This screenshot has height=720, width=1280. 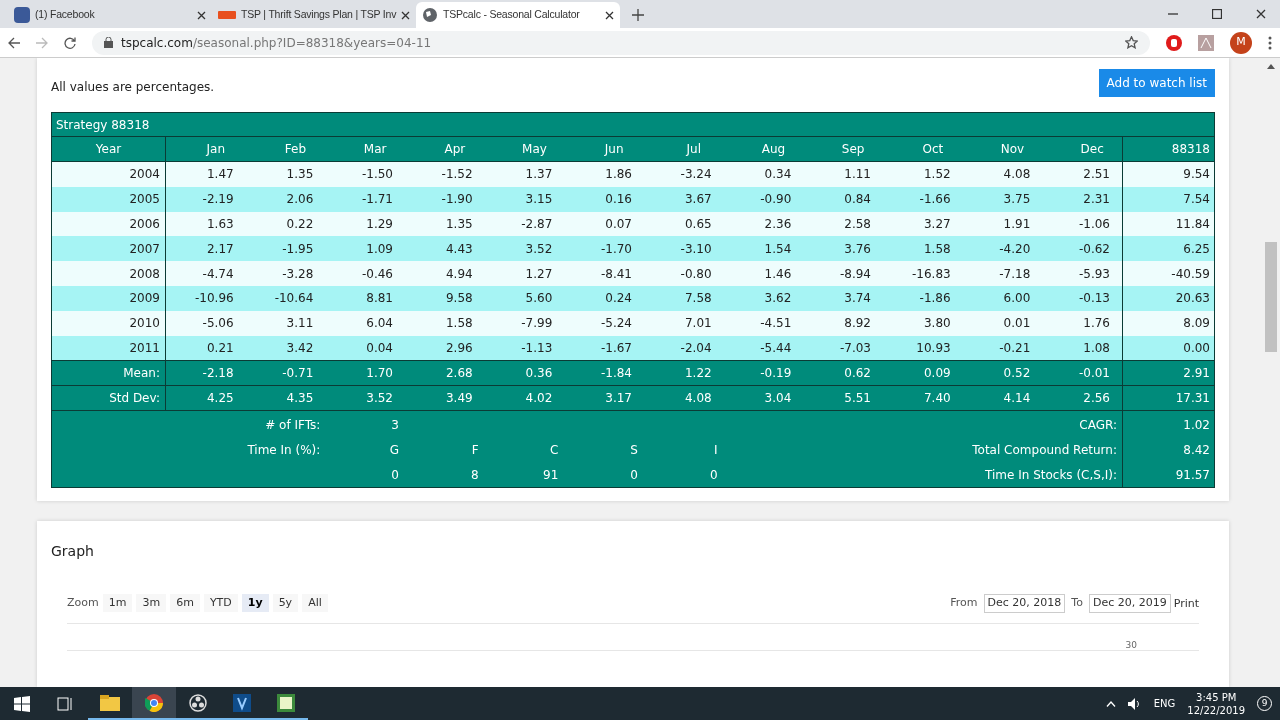 What do you see at coordinates (1164, 703) in the screenshot?
I see `language-indicator: ENG` at bounding box center [1164, 703].